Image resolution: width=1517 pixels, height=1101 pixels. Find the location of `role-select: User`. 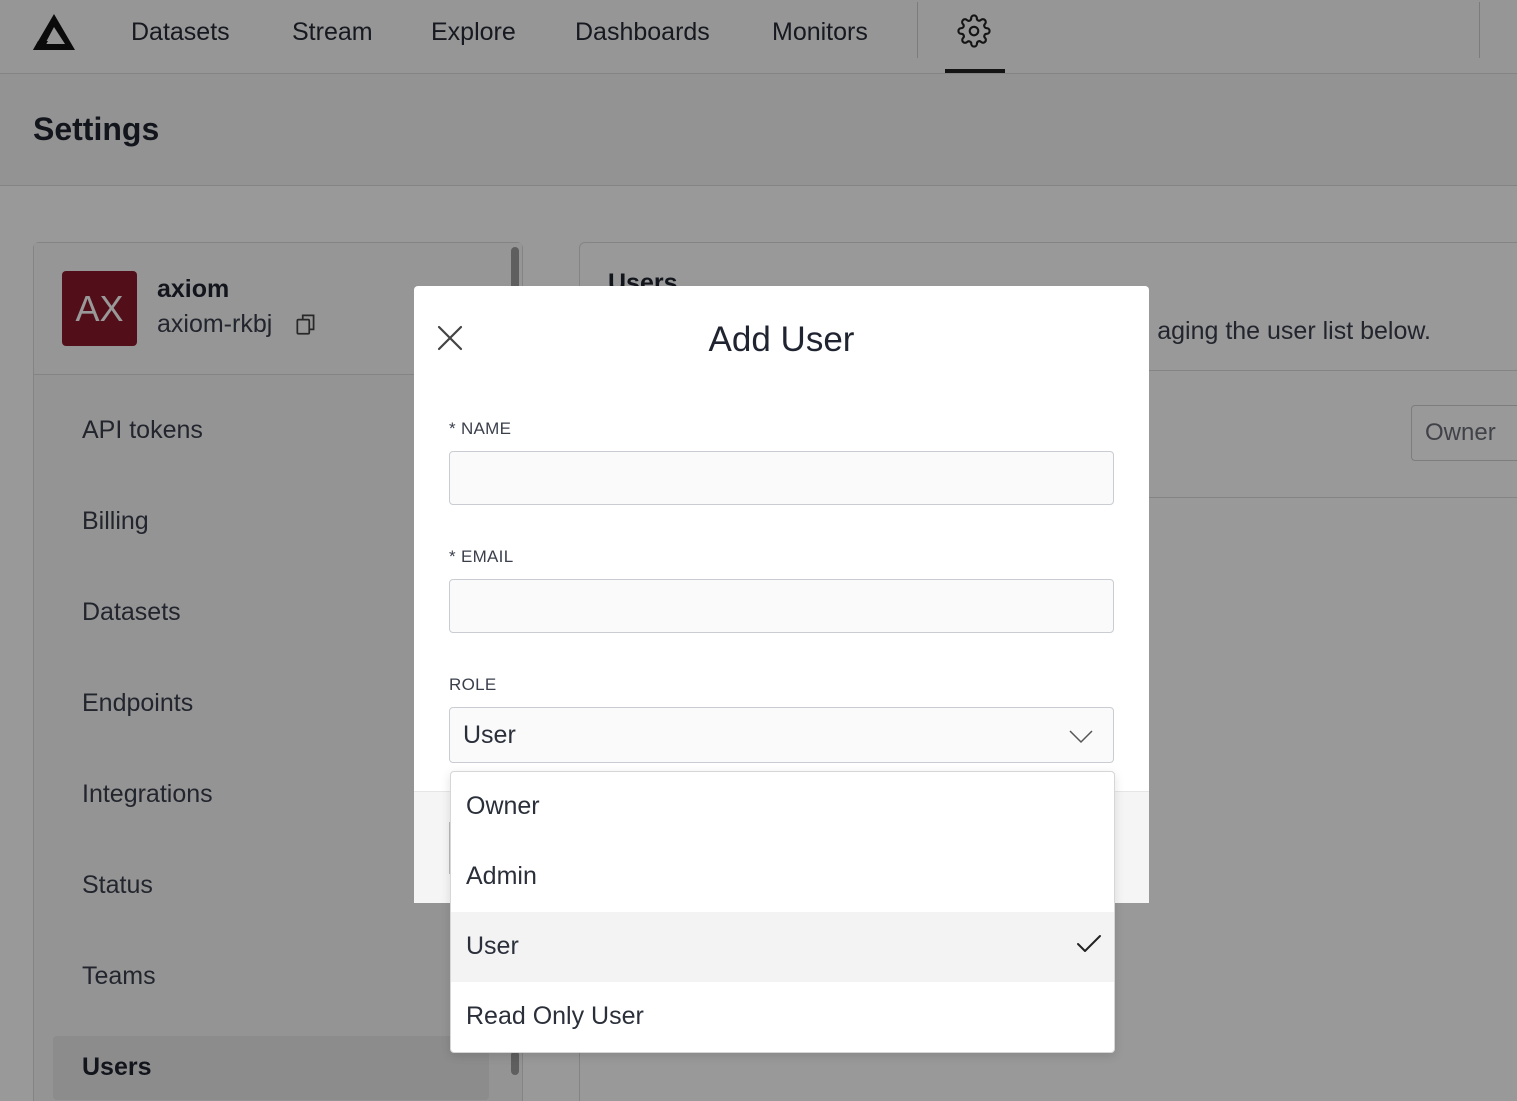

role-select: User is located at coordinates (781, 735).